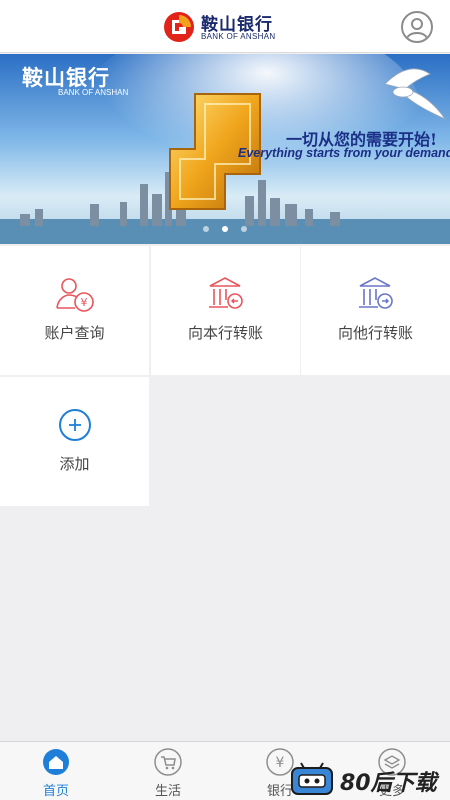 Image resolution: width=450 pixels, height=800 pixels. I want to click on cart-icon, so click(168, 762).